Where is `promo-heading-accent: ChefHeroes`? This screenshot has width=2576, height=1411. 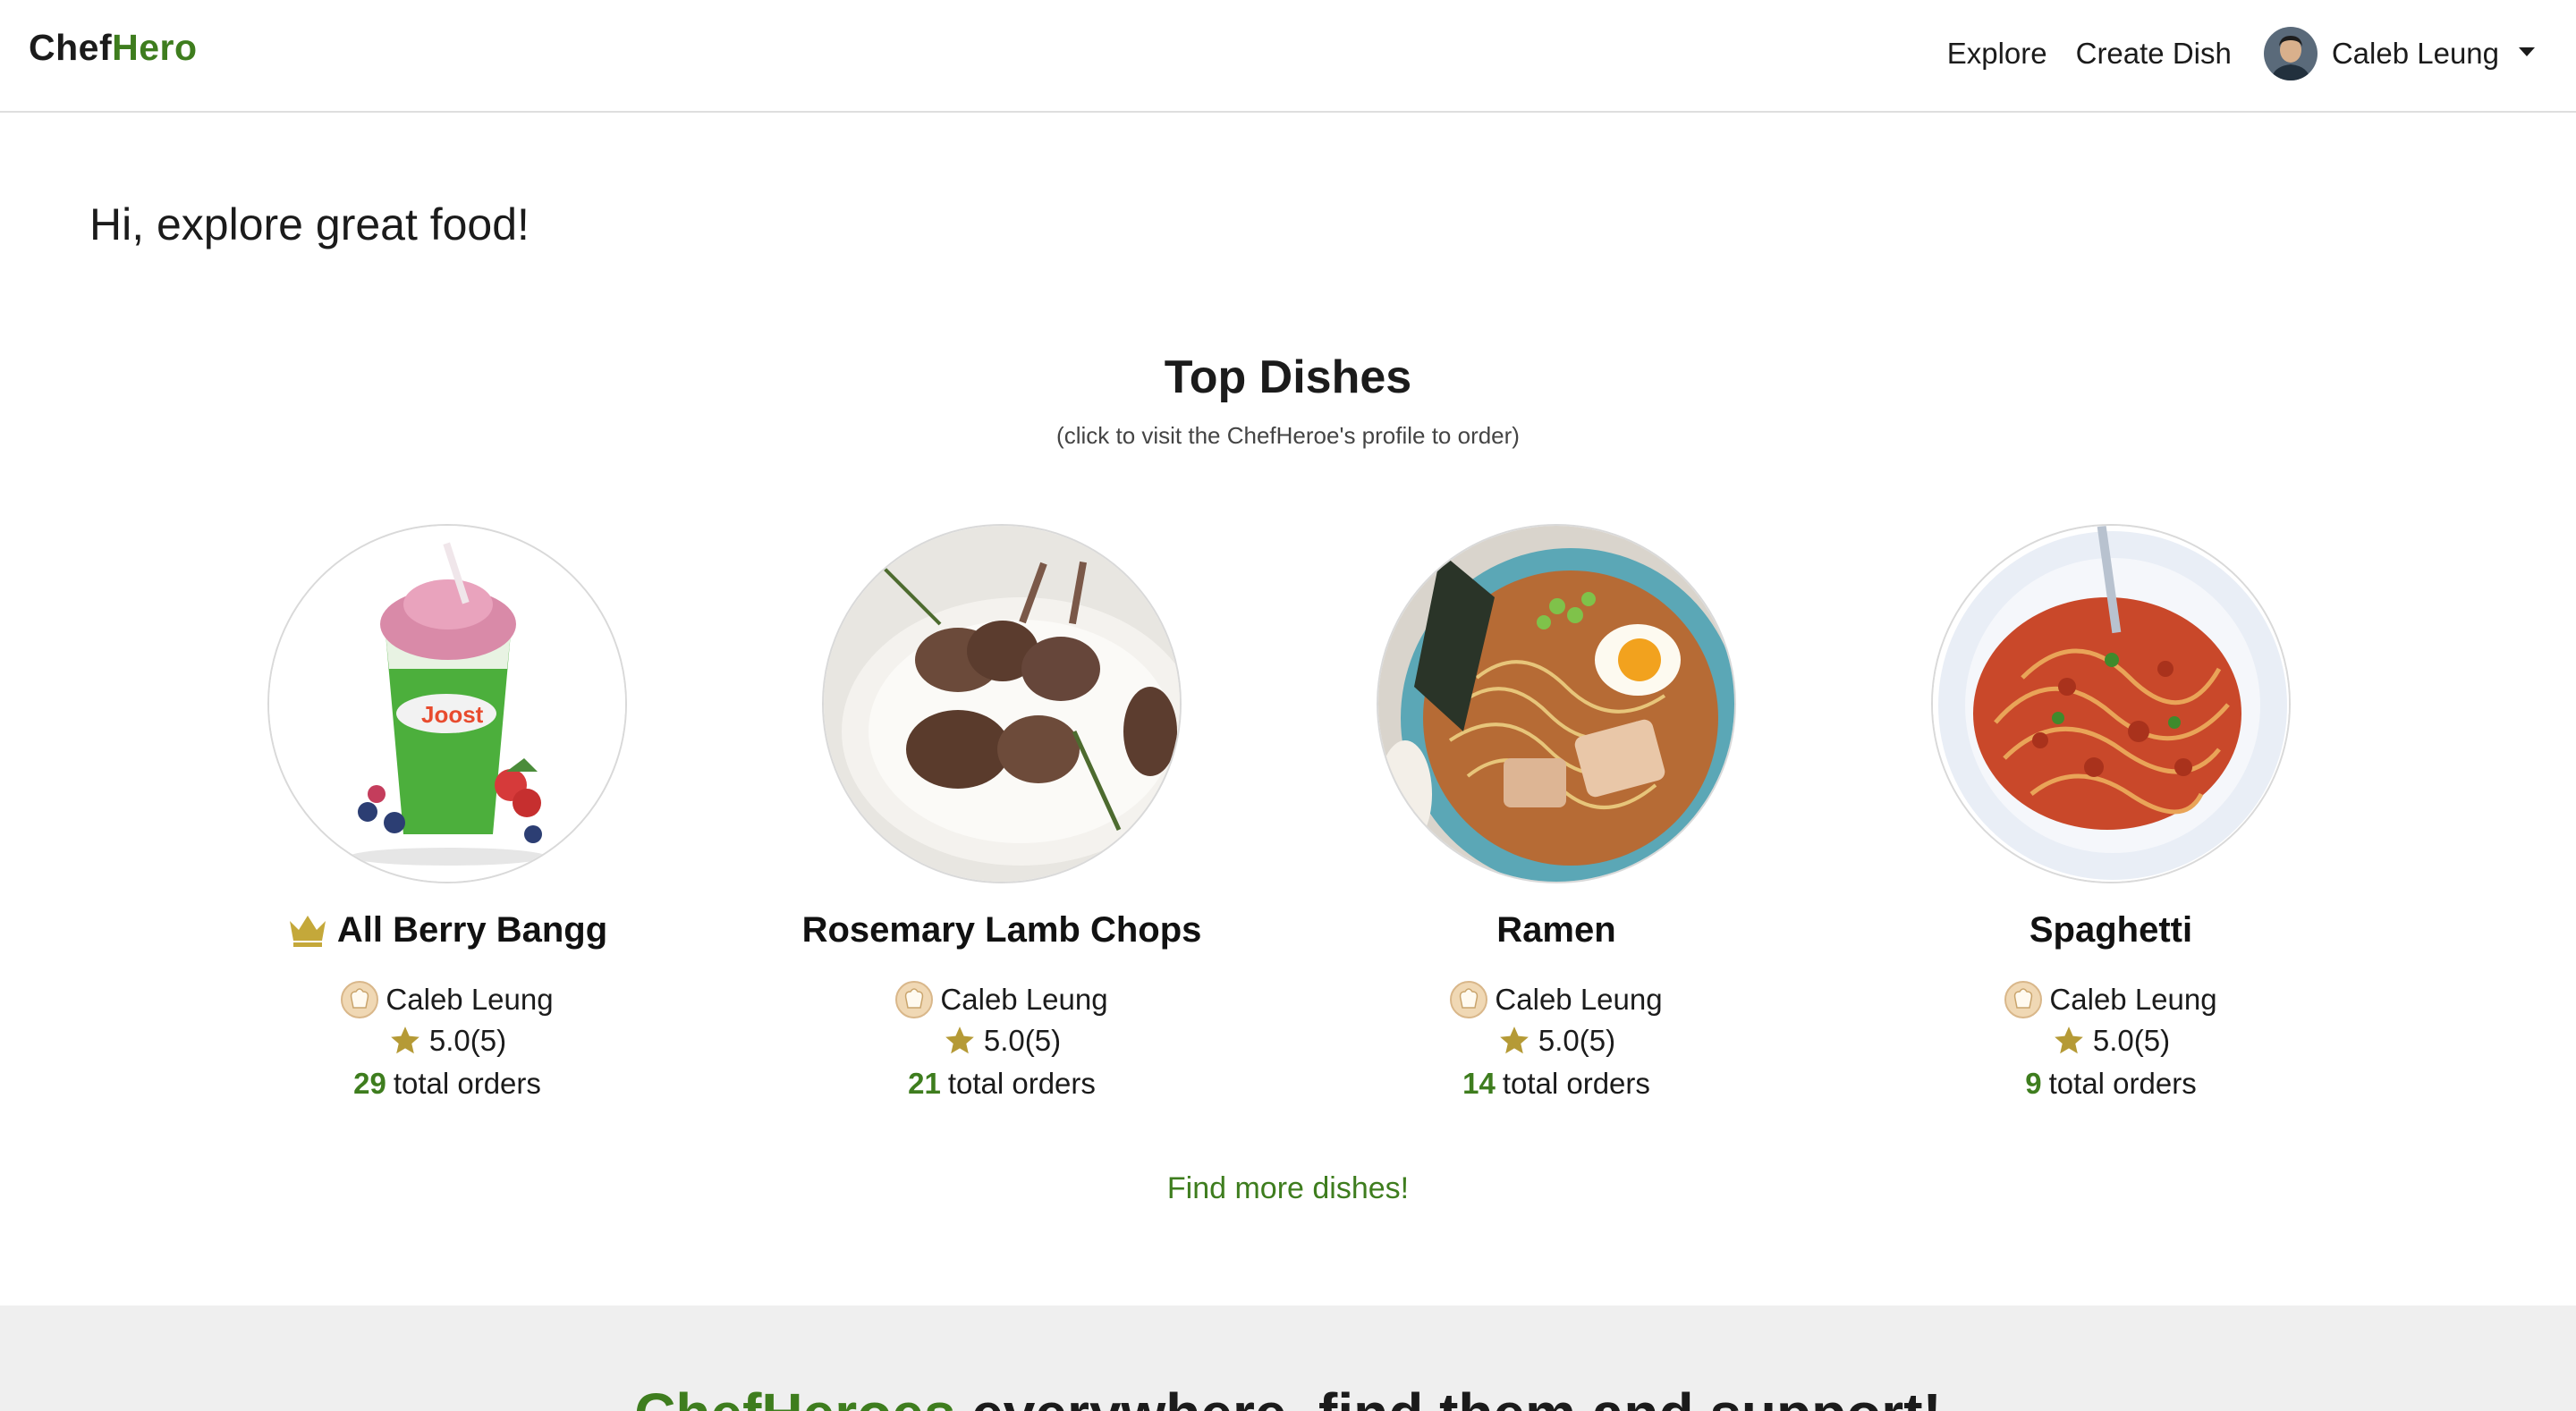 promo-heading-accent: ChefHeroes is located at coordinates (794, 1396).